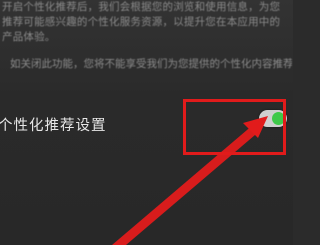 The width and height of the screenshot is (320, 245). Describe the element at coordinates (141, 22) in the screenshot. I see `description-line: 推荐可能感兴趣的个性化服务资源，以提升您在本应用中的` at that location.